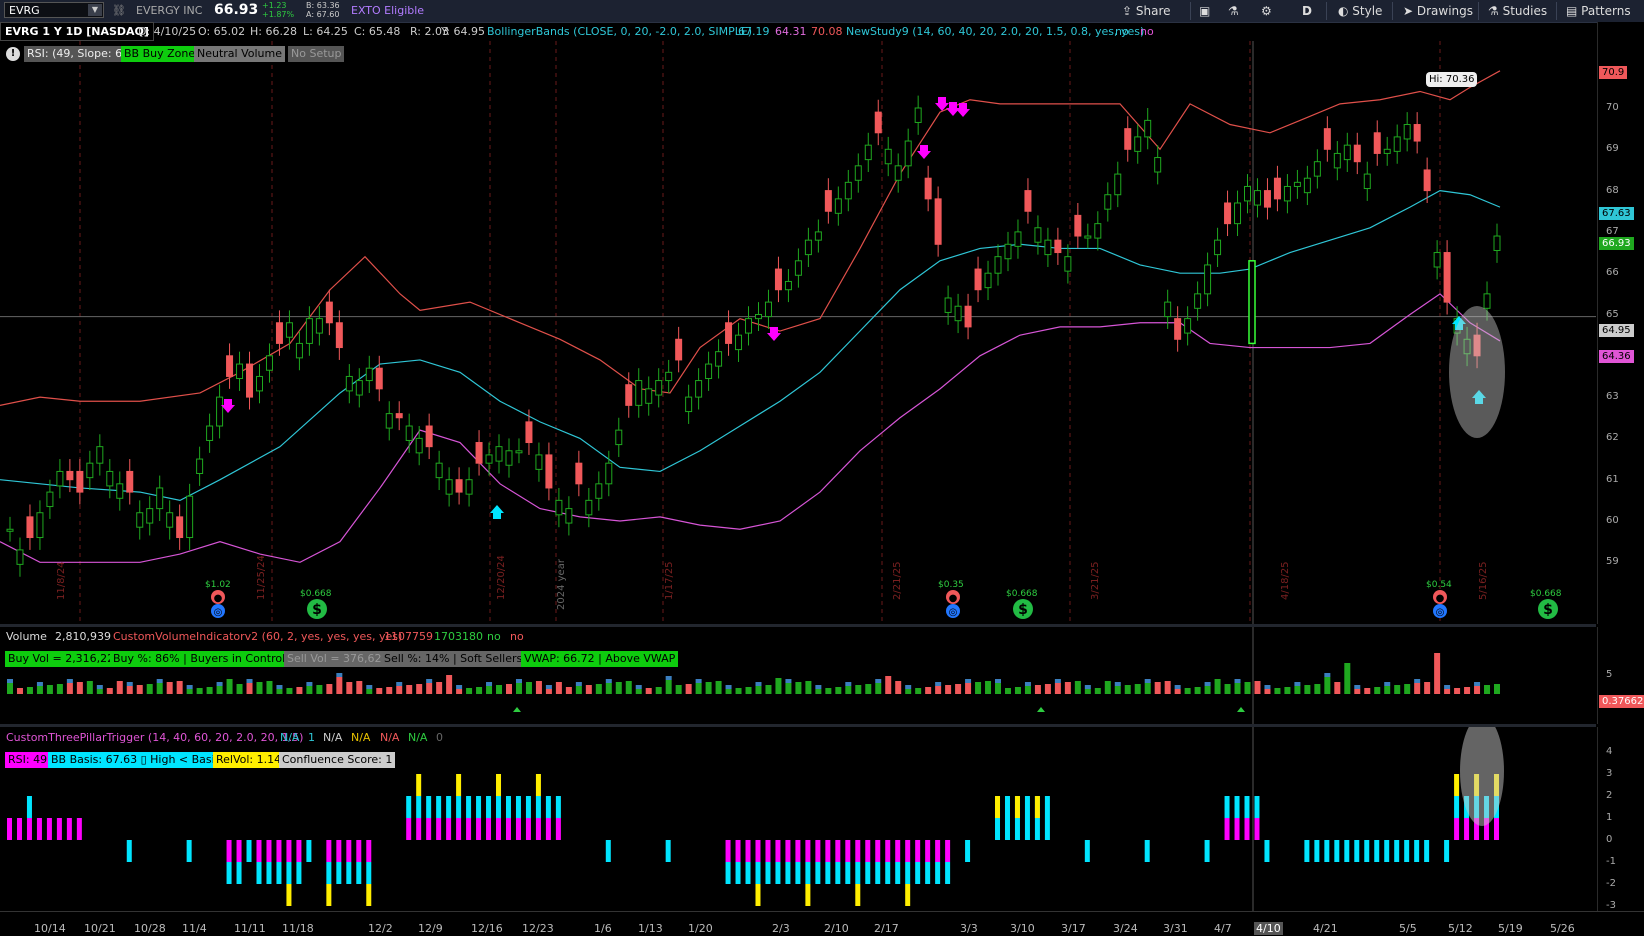 This screenshot has height=936, width=1644. I want to click on price-axis-label: 66, so click(1612, 273).